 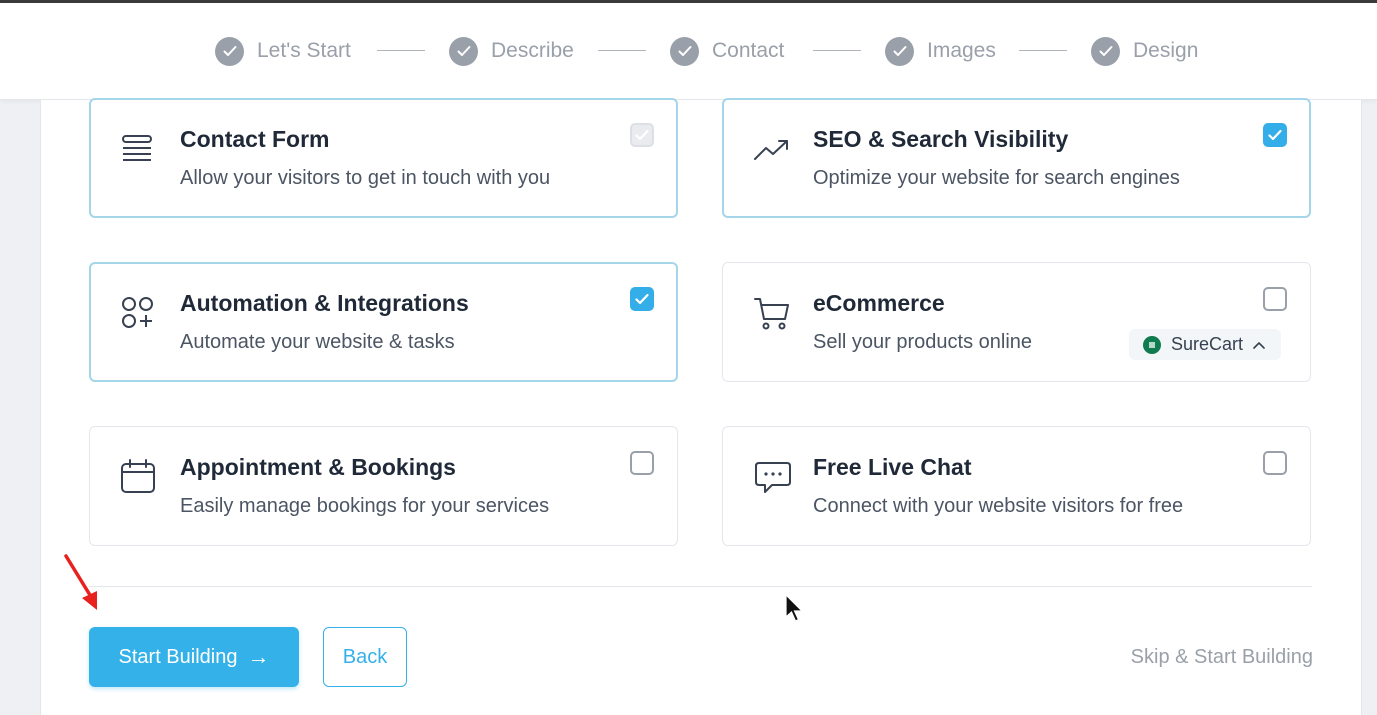 I want to click on feature-title: eCommerce, so click(x=879, y=303).